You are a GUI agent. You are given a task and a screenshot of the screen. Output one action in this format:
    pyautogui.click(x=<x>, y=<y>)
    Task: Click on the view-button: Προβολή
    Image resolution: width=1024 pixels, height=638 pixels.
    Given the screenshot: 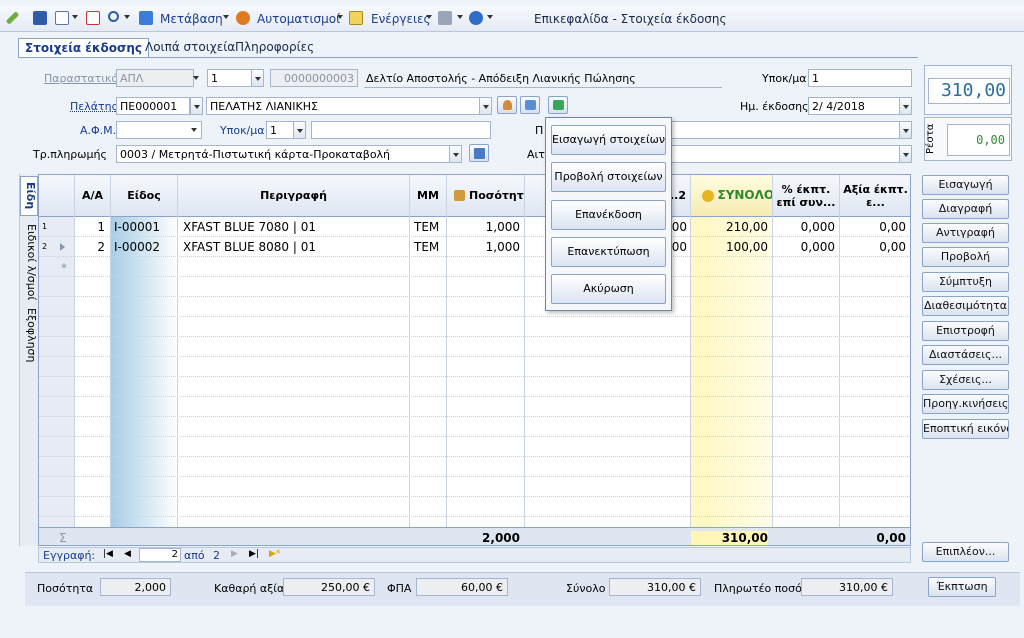 What is the action you would take?
    pyautogui.click(x=965, y=257)
    